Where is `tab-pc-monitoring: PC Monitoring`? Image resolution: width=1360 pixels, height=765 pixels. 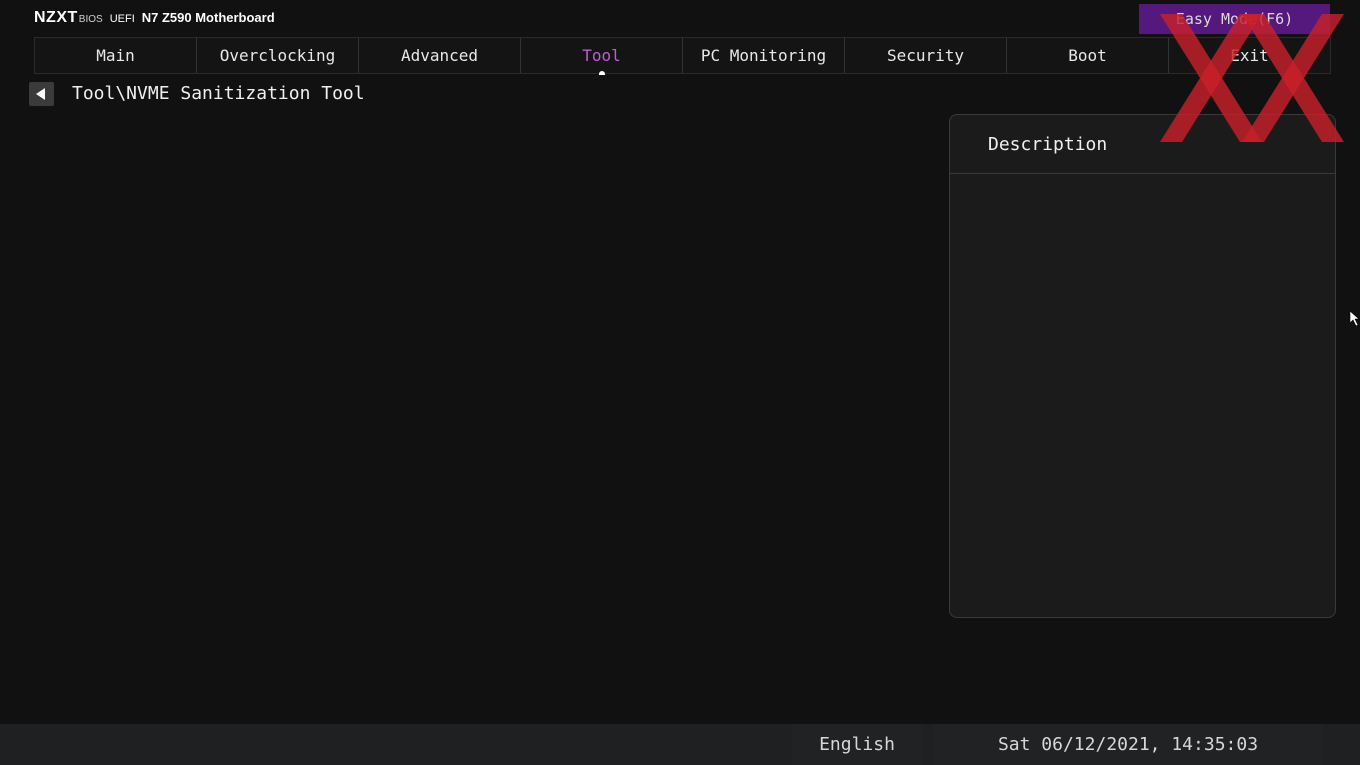
tab-pc-monitoring: PC Monitoring is located at coordinates (763, 55).